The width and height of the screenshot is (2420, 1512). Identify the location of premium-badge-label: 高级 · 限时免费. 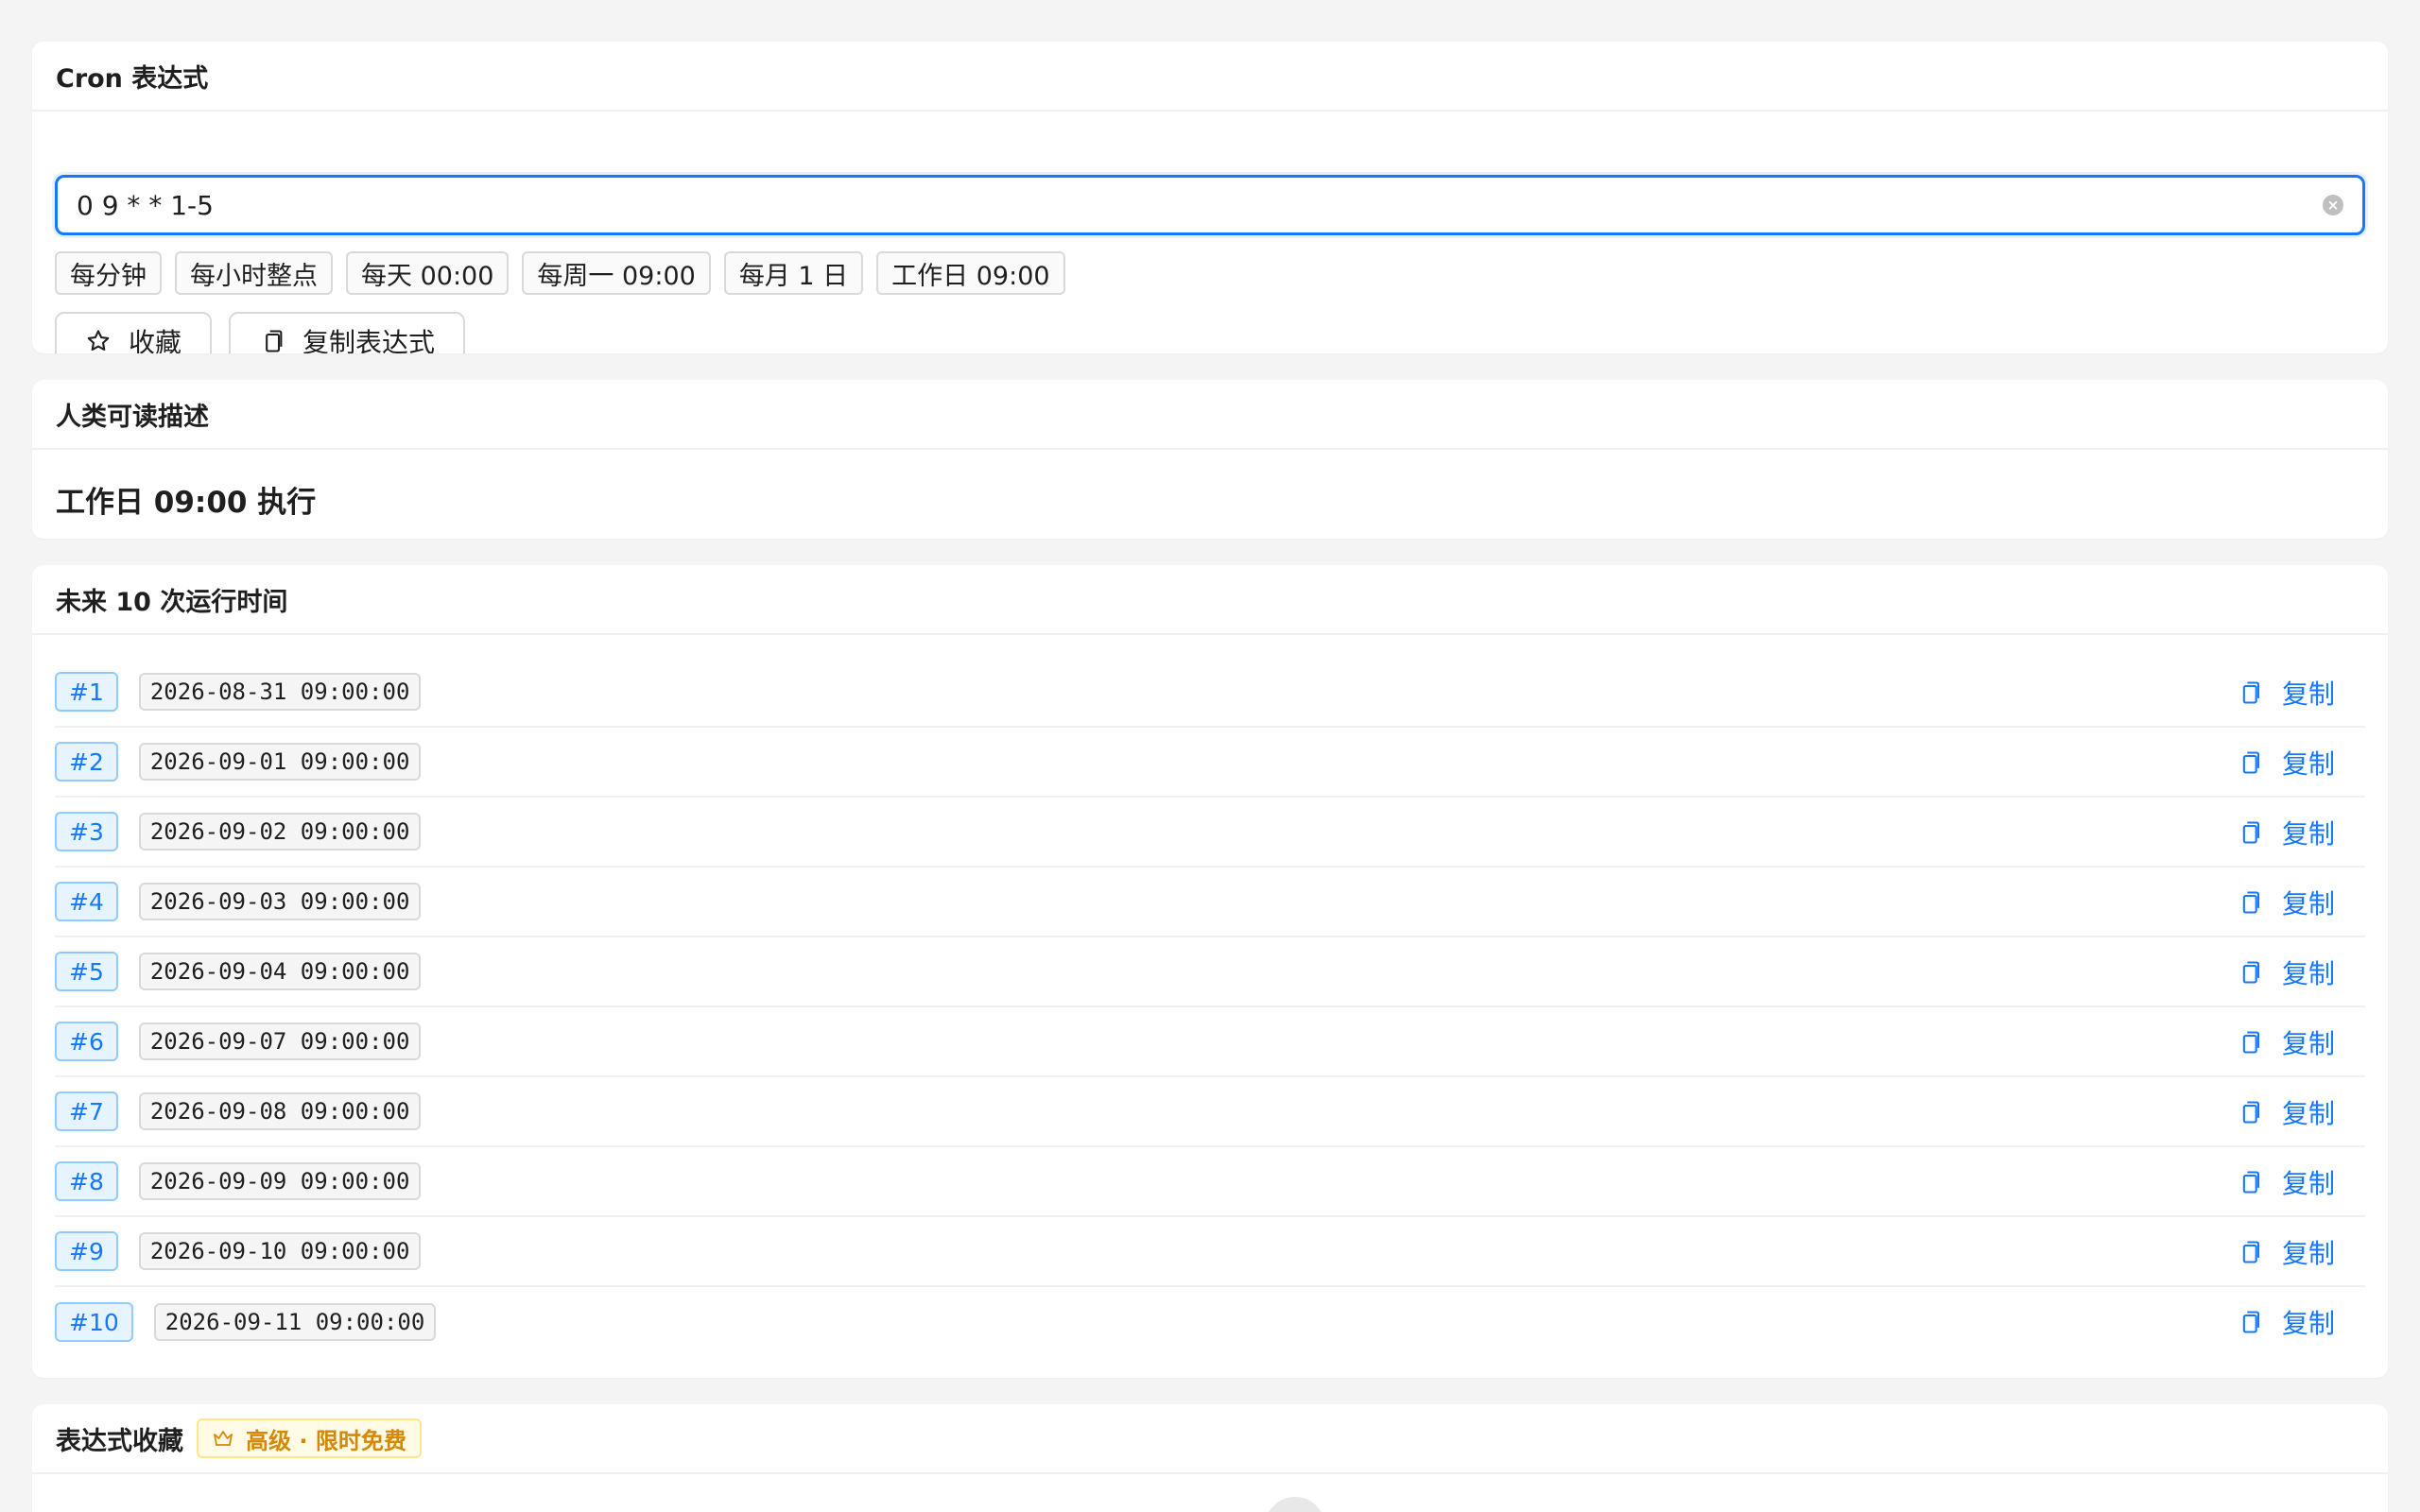
(326, 1440).